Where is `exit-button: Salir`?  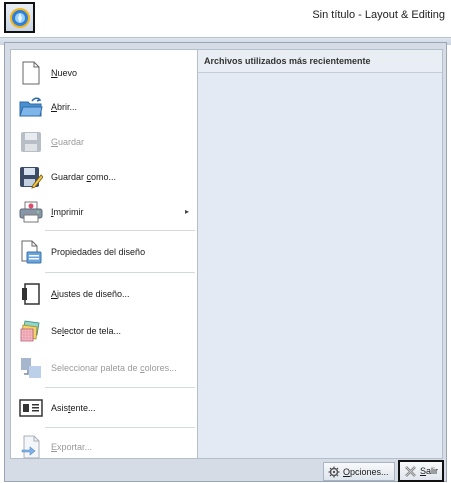 exit-button: Salir is located at coordinates (421, 471).